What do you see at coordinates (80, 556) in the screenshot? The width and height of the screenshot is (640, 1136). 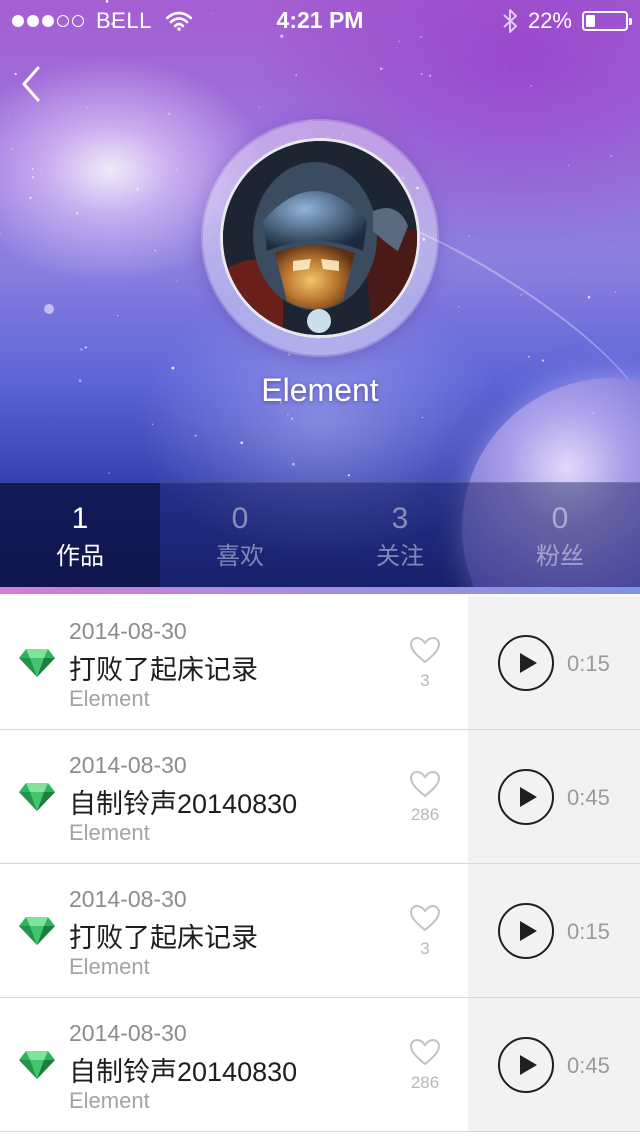 I see `stat-label: 作品` at bounding box center [80, 556].